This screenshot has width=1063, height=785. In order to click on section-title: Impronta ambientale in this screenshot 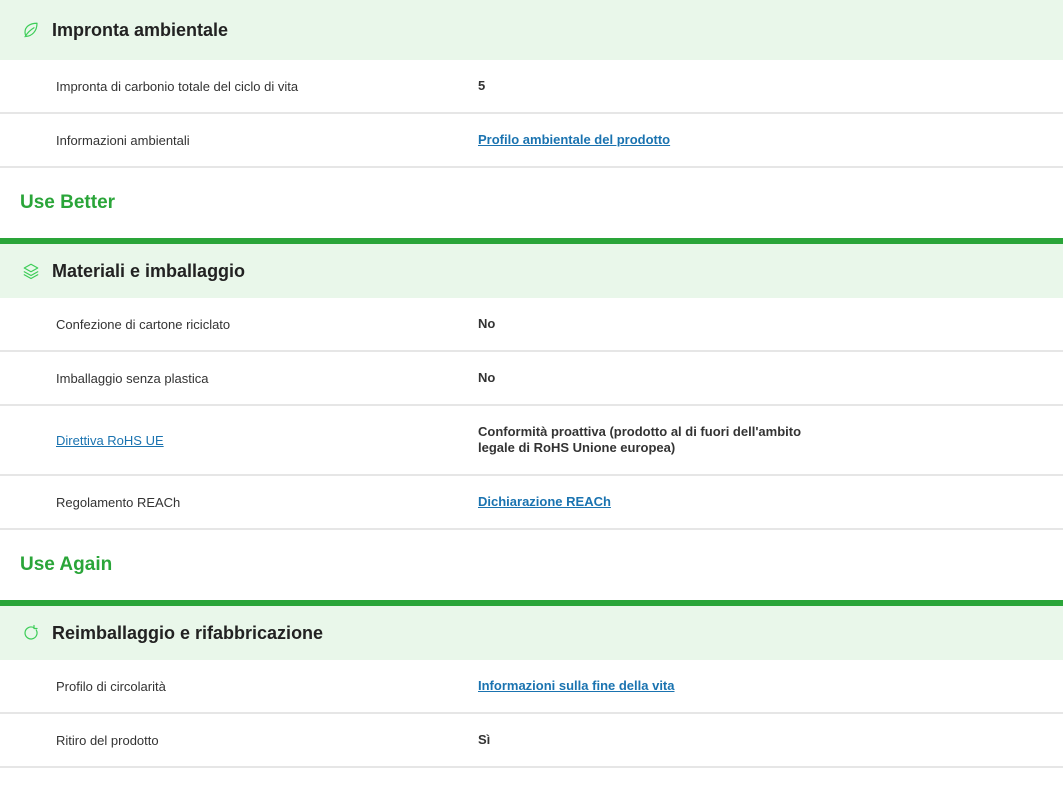, I will do `click(140, 29)`.